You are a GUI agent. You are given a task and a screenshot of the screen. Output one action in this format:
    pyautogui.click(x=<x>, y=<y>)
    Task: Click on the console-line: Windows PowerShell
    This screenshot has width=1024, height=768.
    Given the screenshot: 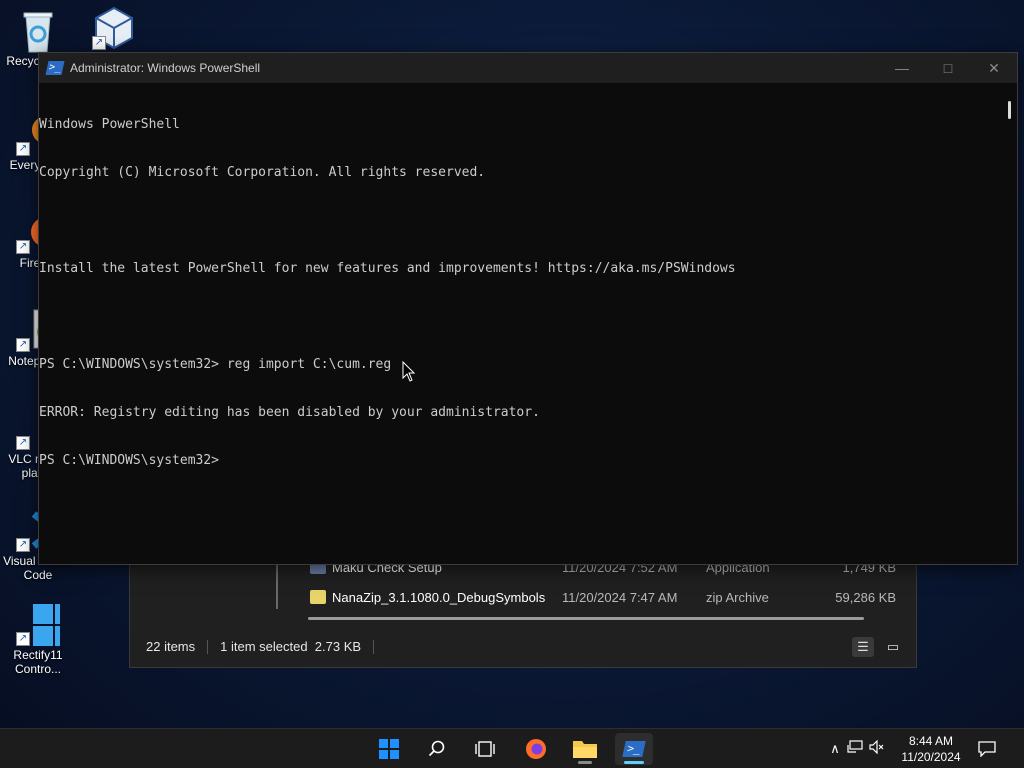 What is the action you would take?
    pyautogui.click(x=109, y=124)
    